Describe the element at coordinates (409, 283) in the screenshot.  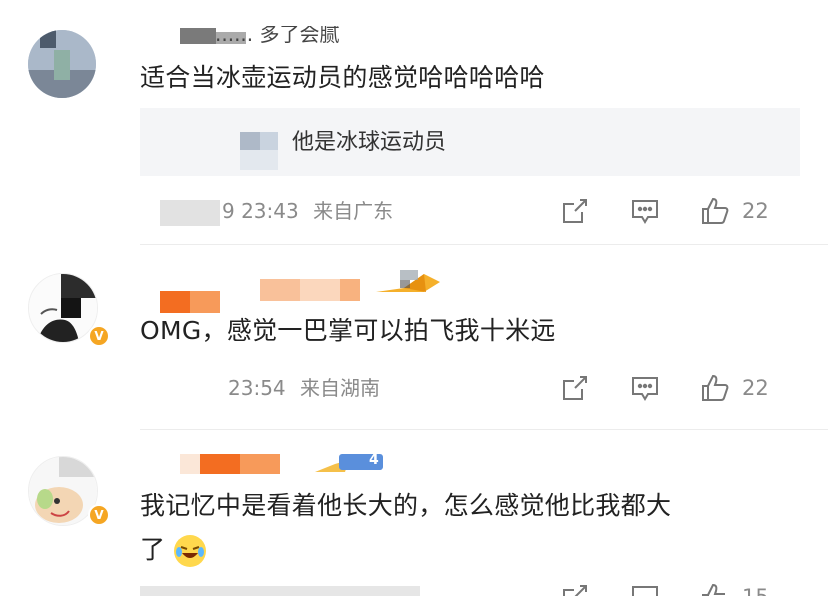
I see `level-badge-icon` at that location.